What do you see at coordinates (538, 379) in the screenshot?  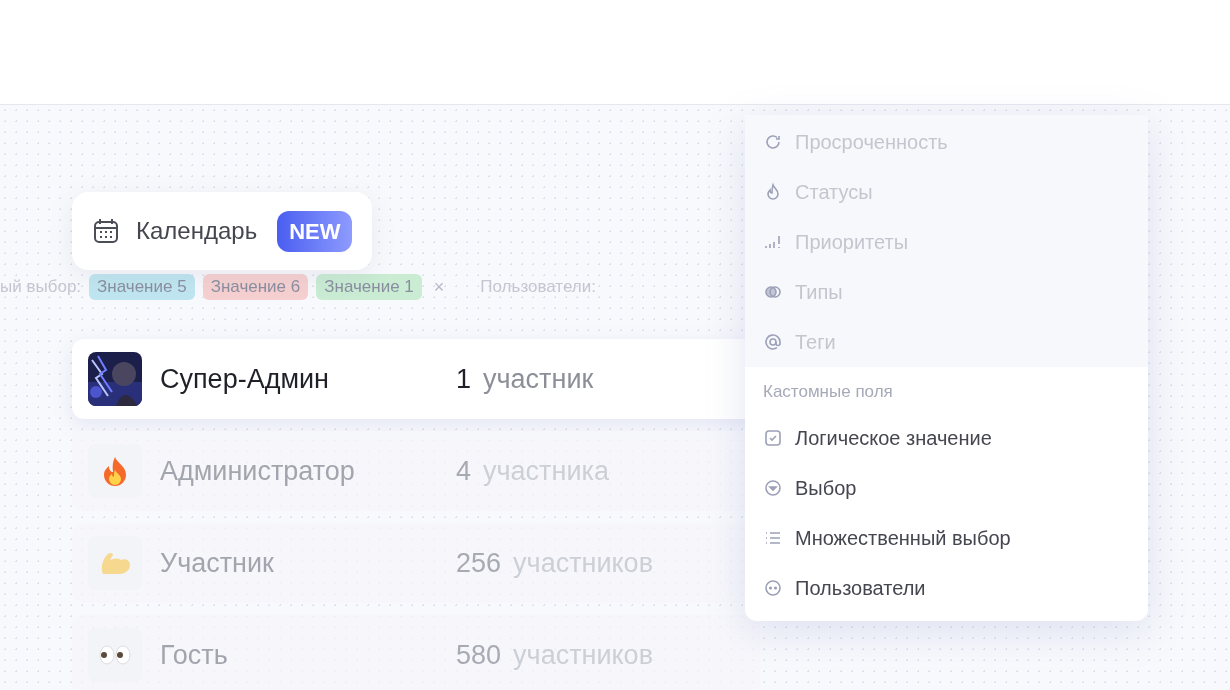 I see `member-unit: участник` at bounding box center [538, 379].